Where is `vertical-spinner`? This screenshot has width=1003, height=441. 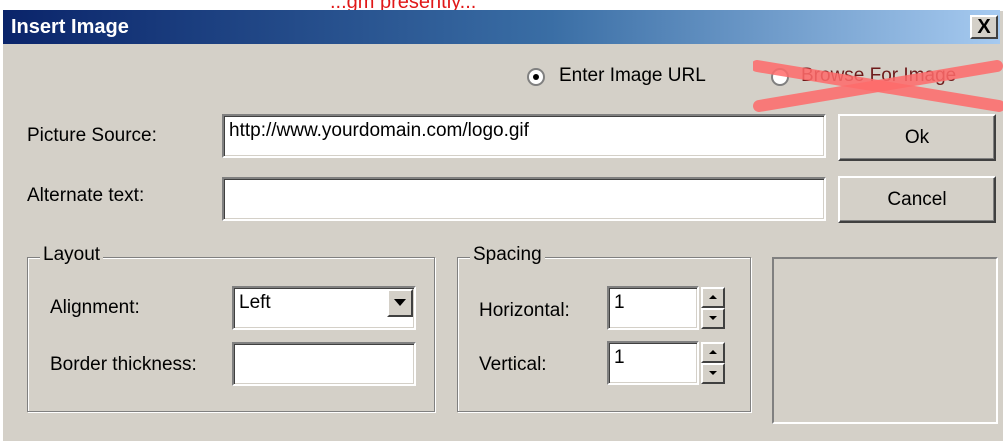
vertical-spinner is located at coordinates (713, 363).